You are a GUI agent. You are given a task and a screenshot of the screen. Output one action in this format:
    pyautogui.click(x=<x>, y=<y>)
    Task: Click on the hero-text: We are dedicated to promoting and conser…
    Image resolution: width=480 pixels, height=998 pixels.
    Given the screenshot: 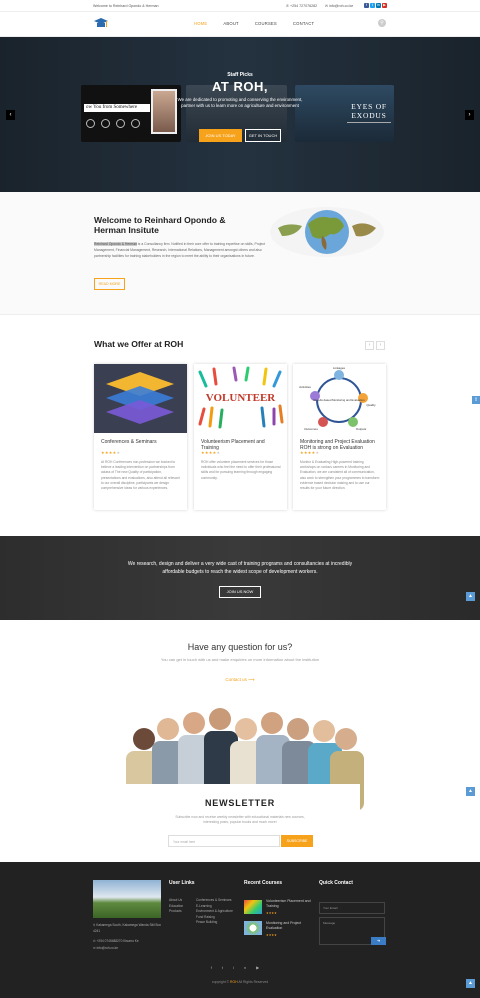 What is the action you would take?
    pyautogui.click(x=240, y=102)
    